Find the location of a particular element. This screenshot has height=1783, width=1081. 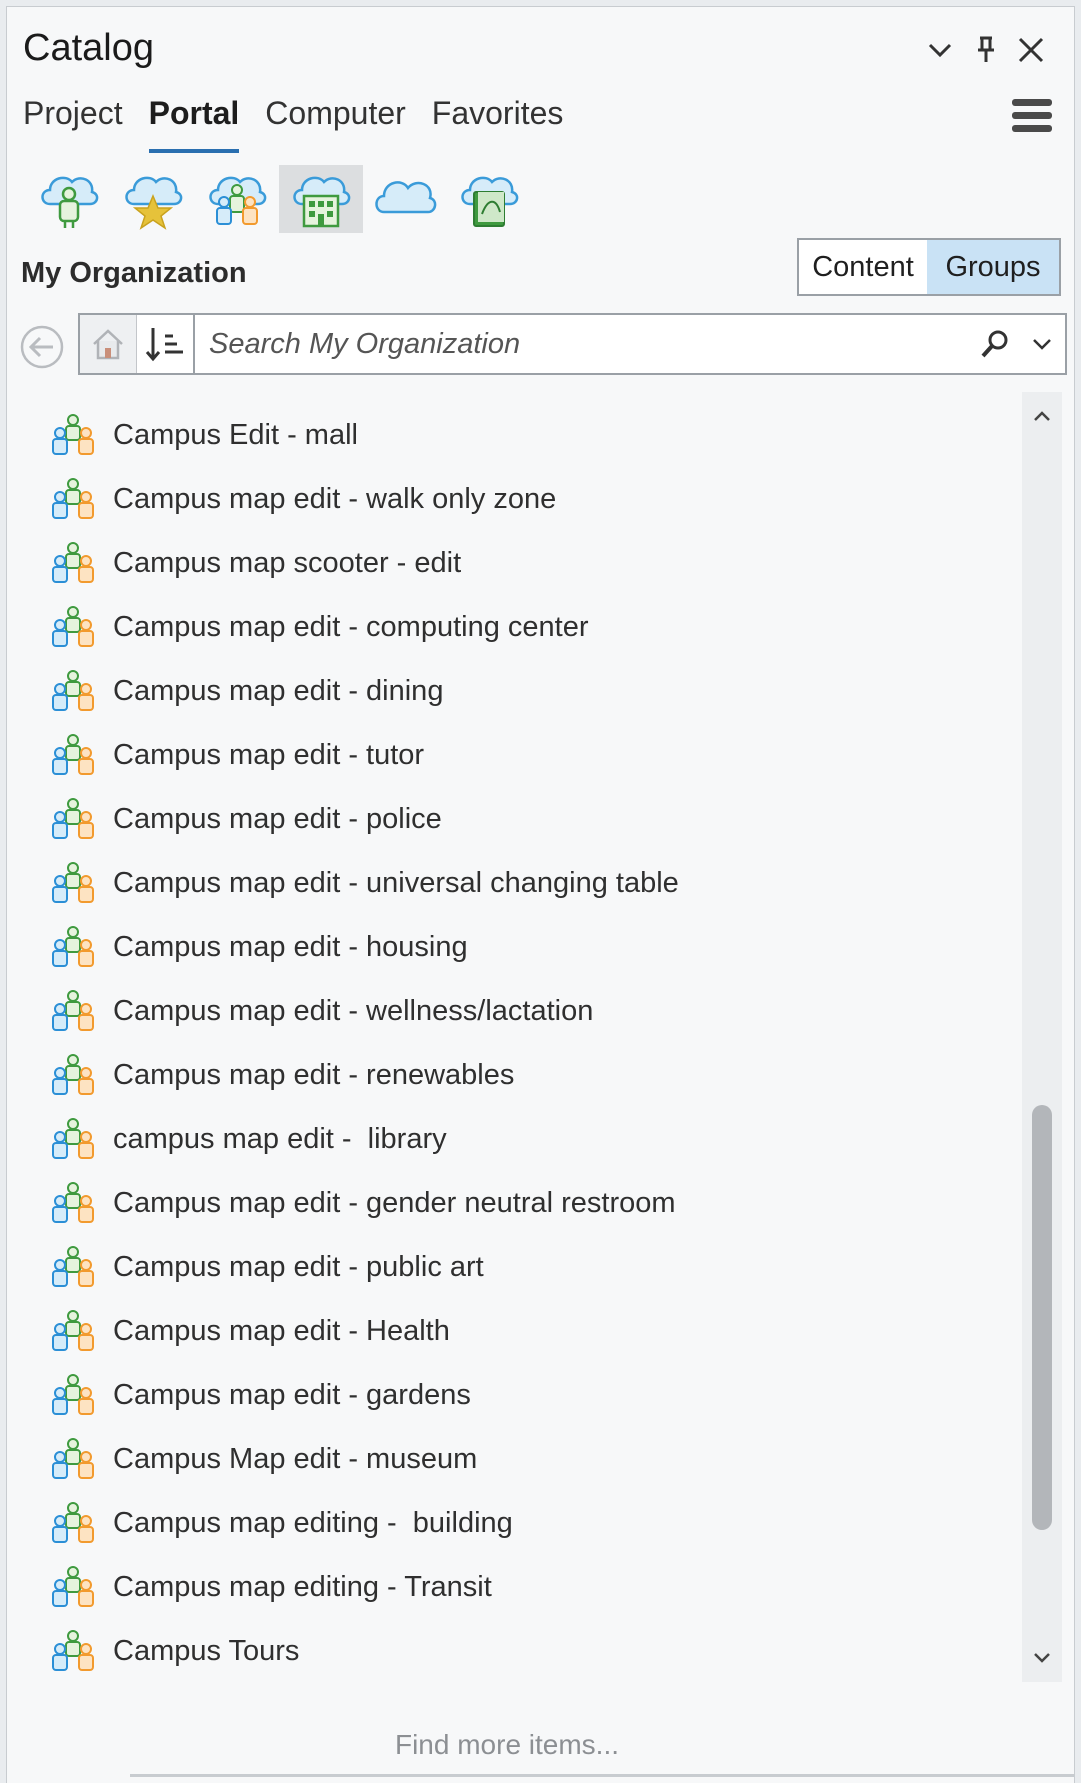

list-item: Campus Edit - mall is located at coordinates (522, 435).